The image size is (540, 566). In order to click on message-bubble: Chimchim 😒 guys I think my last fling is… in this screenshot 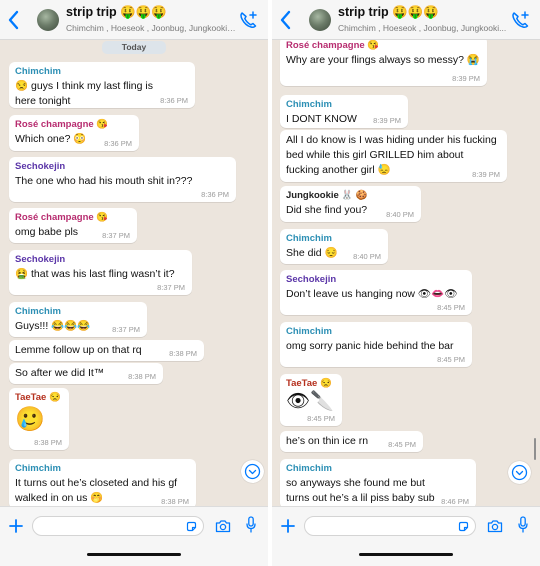, I will do `click(102, 85)`.